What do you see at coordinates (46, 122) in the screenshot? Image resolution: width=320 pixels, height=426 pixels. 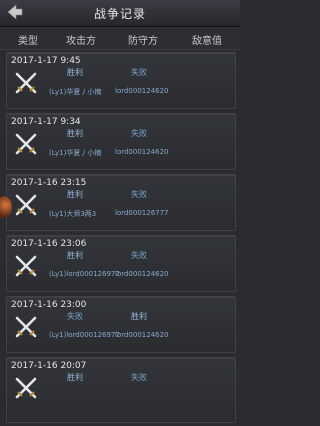 I see `record-date: 2017-1-17 9:34` at bounding box center [46, 122].